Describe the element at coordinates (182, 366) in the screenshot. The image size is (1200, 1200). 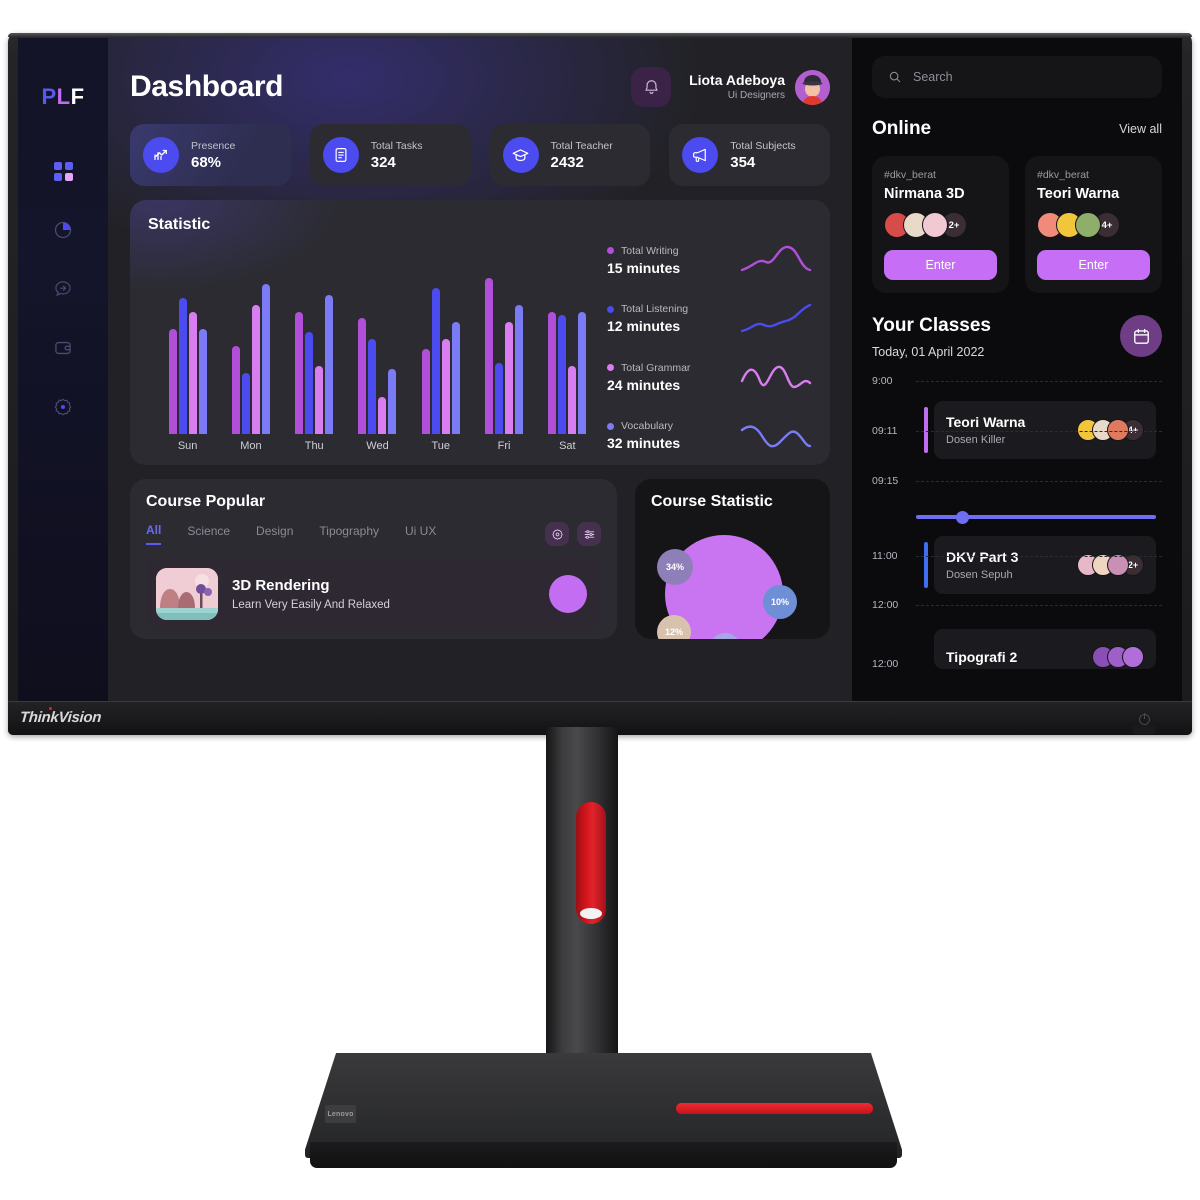
I see `bar-total-listening-sun` at that location.